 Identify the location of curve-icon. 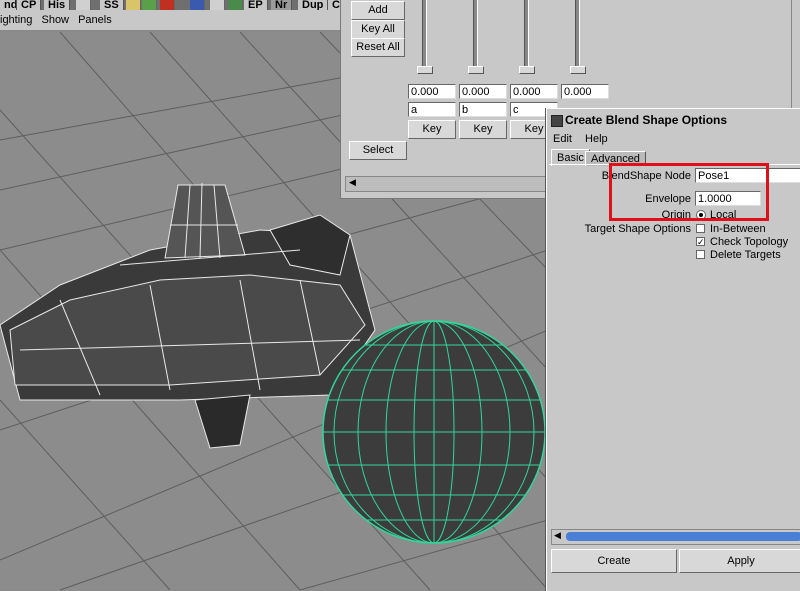
(83, 5).